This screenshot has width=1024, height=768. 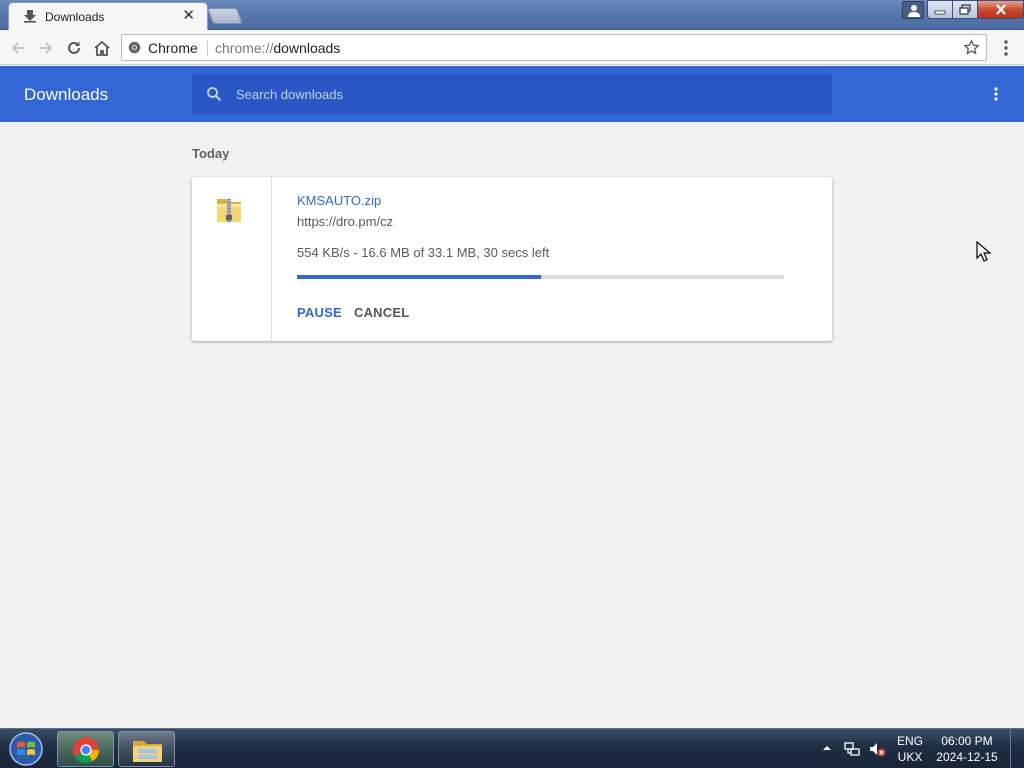 I want to click on taskbar-file-explorer, so click(x=146, y=749).